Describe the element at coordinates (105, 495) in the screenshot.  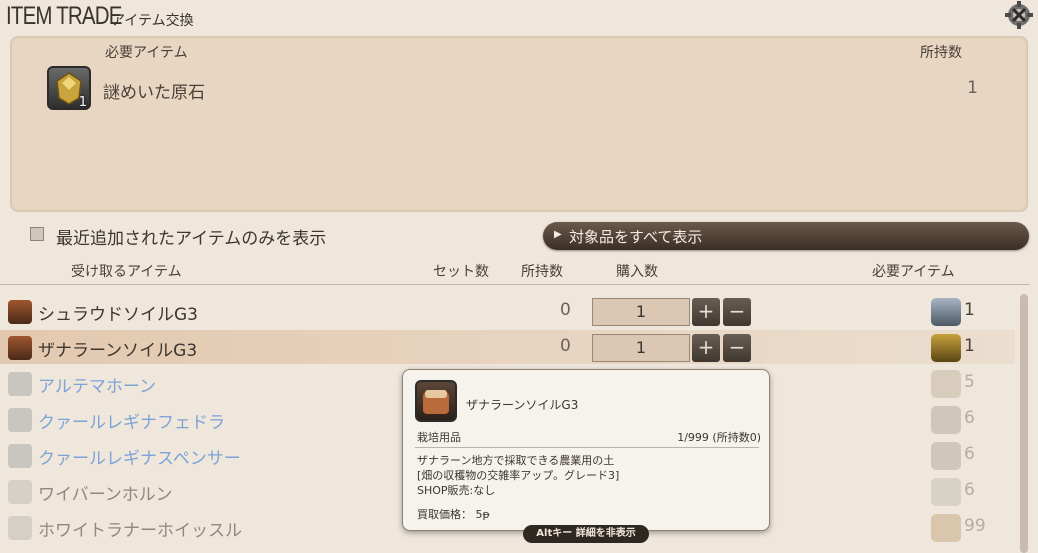
I see `item-name: ワイバーンホルン` at that location.